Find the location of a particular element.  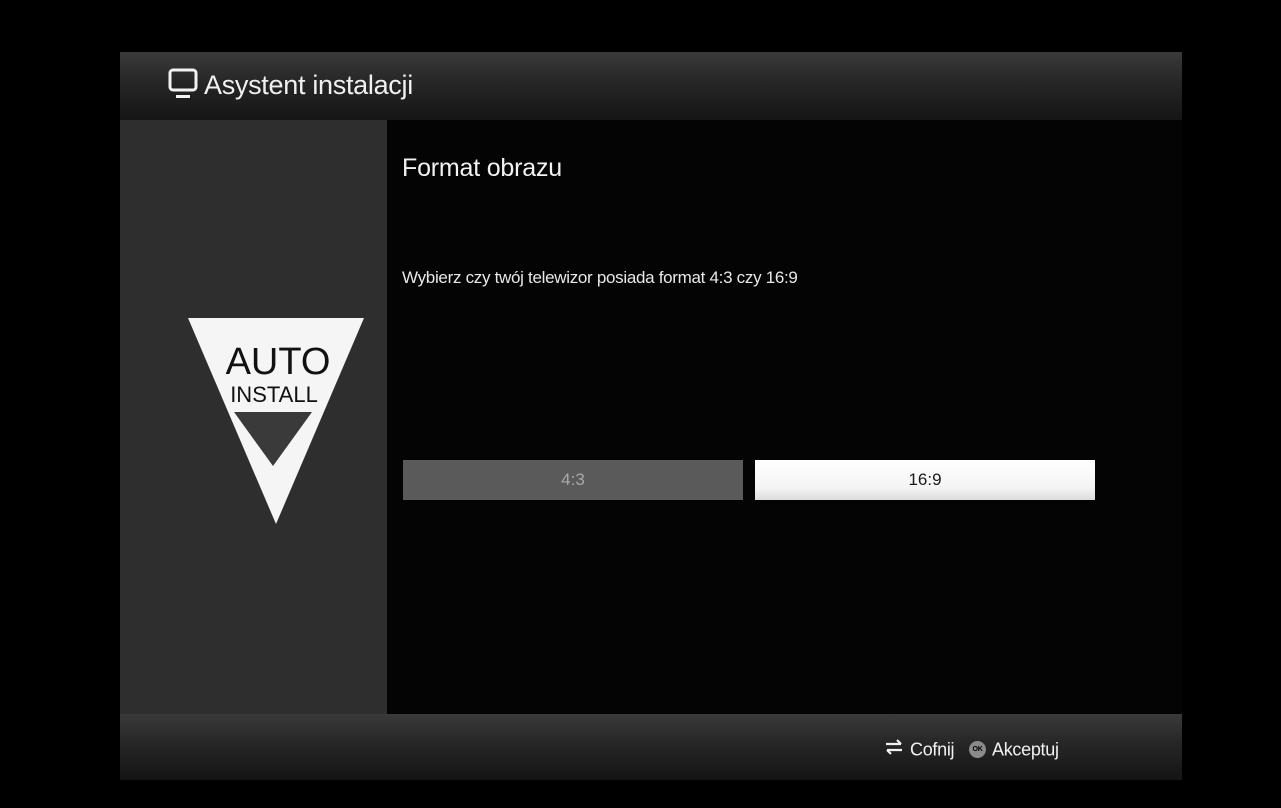

option-4-3-button: 4:3 is located at coordinates (573, 480).